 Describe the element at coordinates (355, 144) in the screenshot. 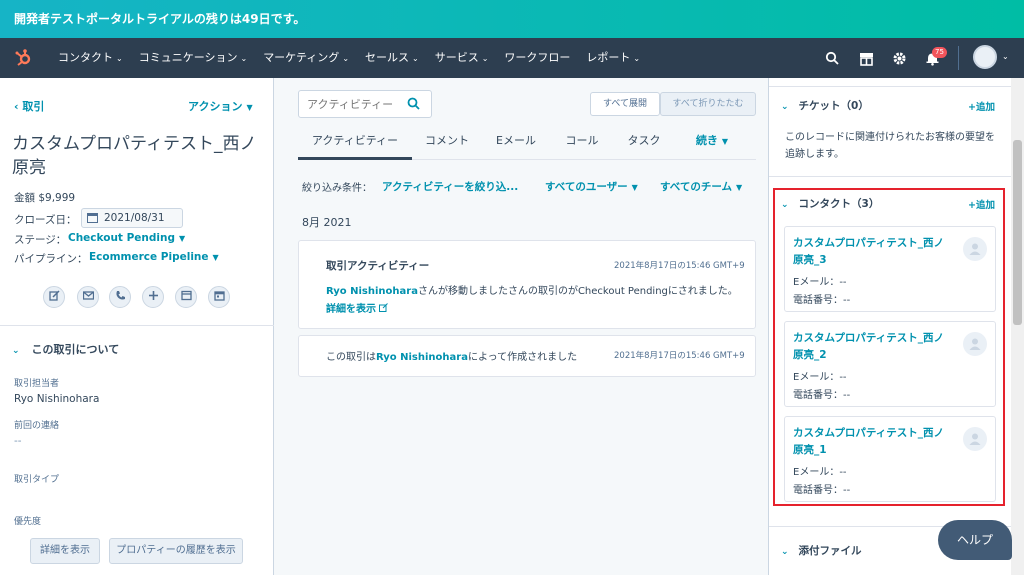

I see `tab-activity: アクティビティー` at that location.